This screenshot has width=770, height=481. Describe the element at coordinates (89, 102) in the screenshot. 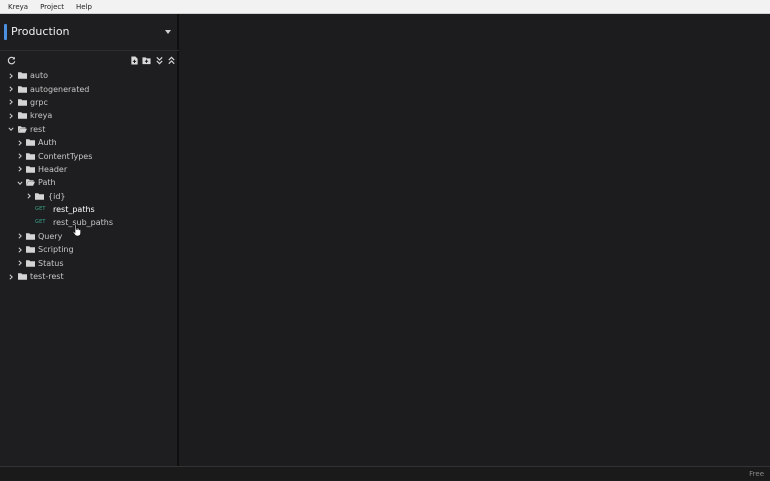

I see `tree-folder-row: grpc` at that location.